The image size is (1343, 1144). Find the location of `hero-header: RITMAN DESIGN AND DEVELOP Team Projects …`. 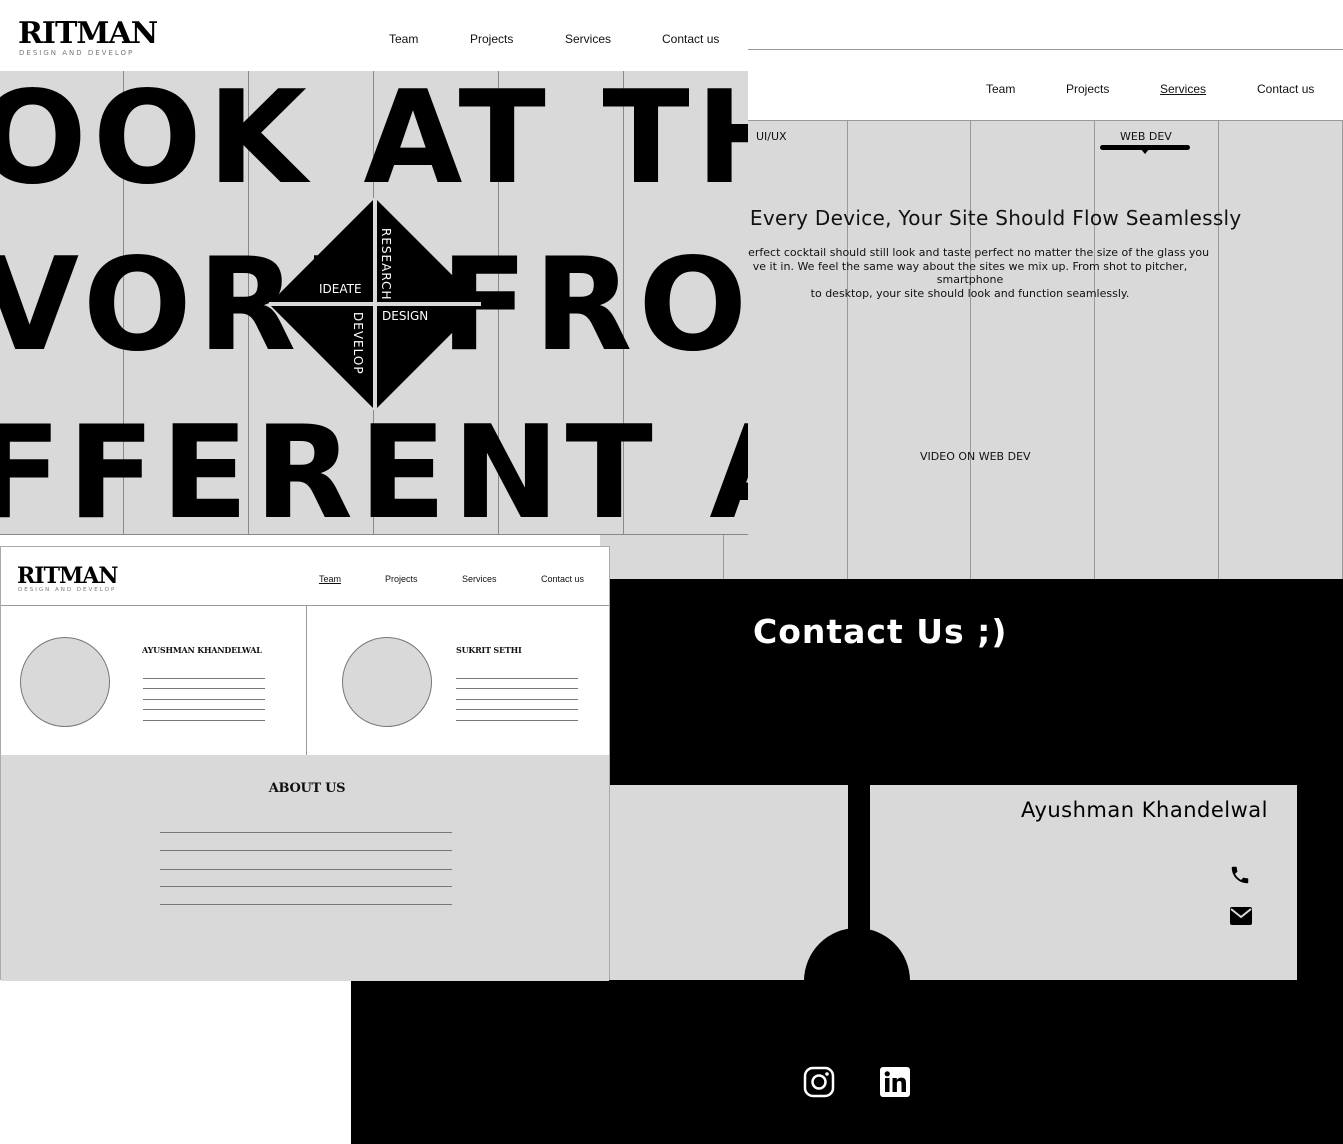

hero-header: RITMAN DESIGN AND DEVELOP Team Projects … is located at coordinates (374, 35).